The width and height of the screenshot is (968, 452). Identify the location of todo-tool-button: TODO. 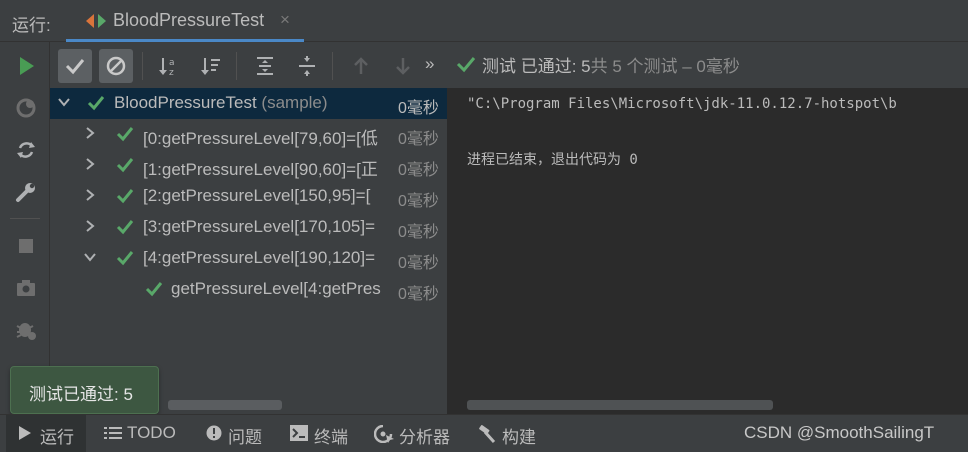
(141, 433).